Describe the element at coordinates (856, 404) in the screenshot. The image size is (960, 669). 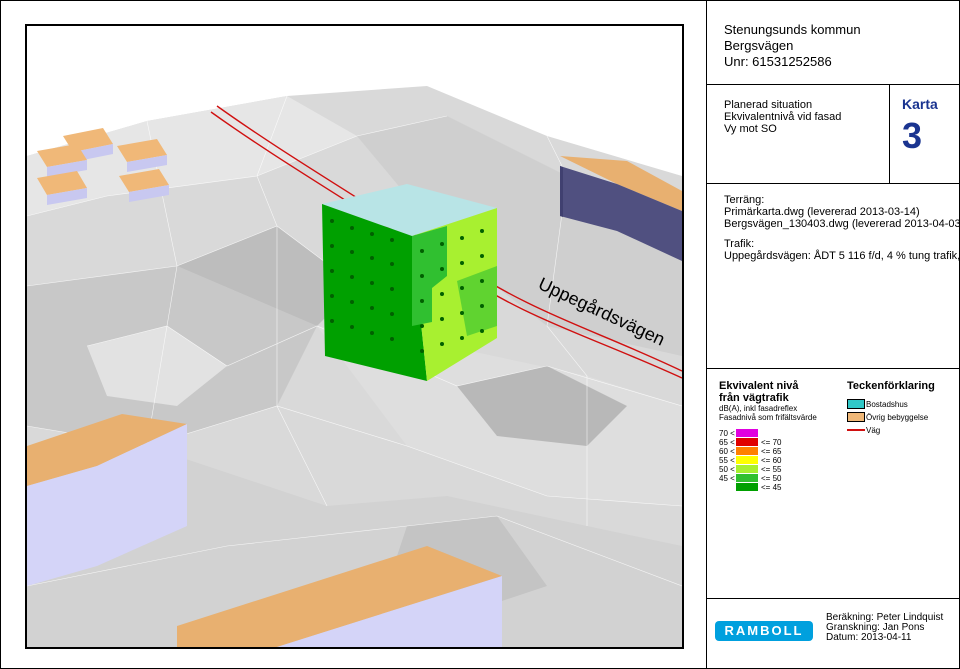
I see `housing-swatch` at that location.